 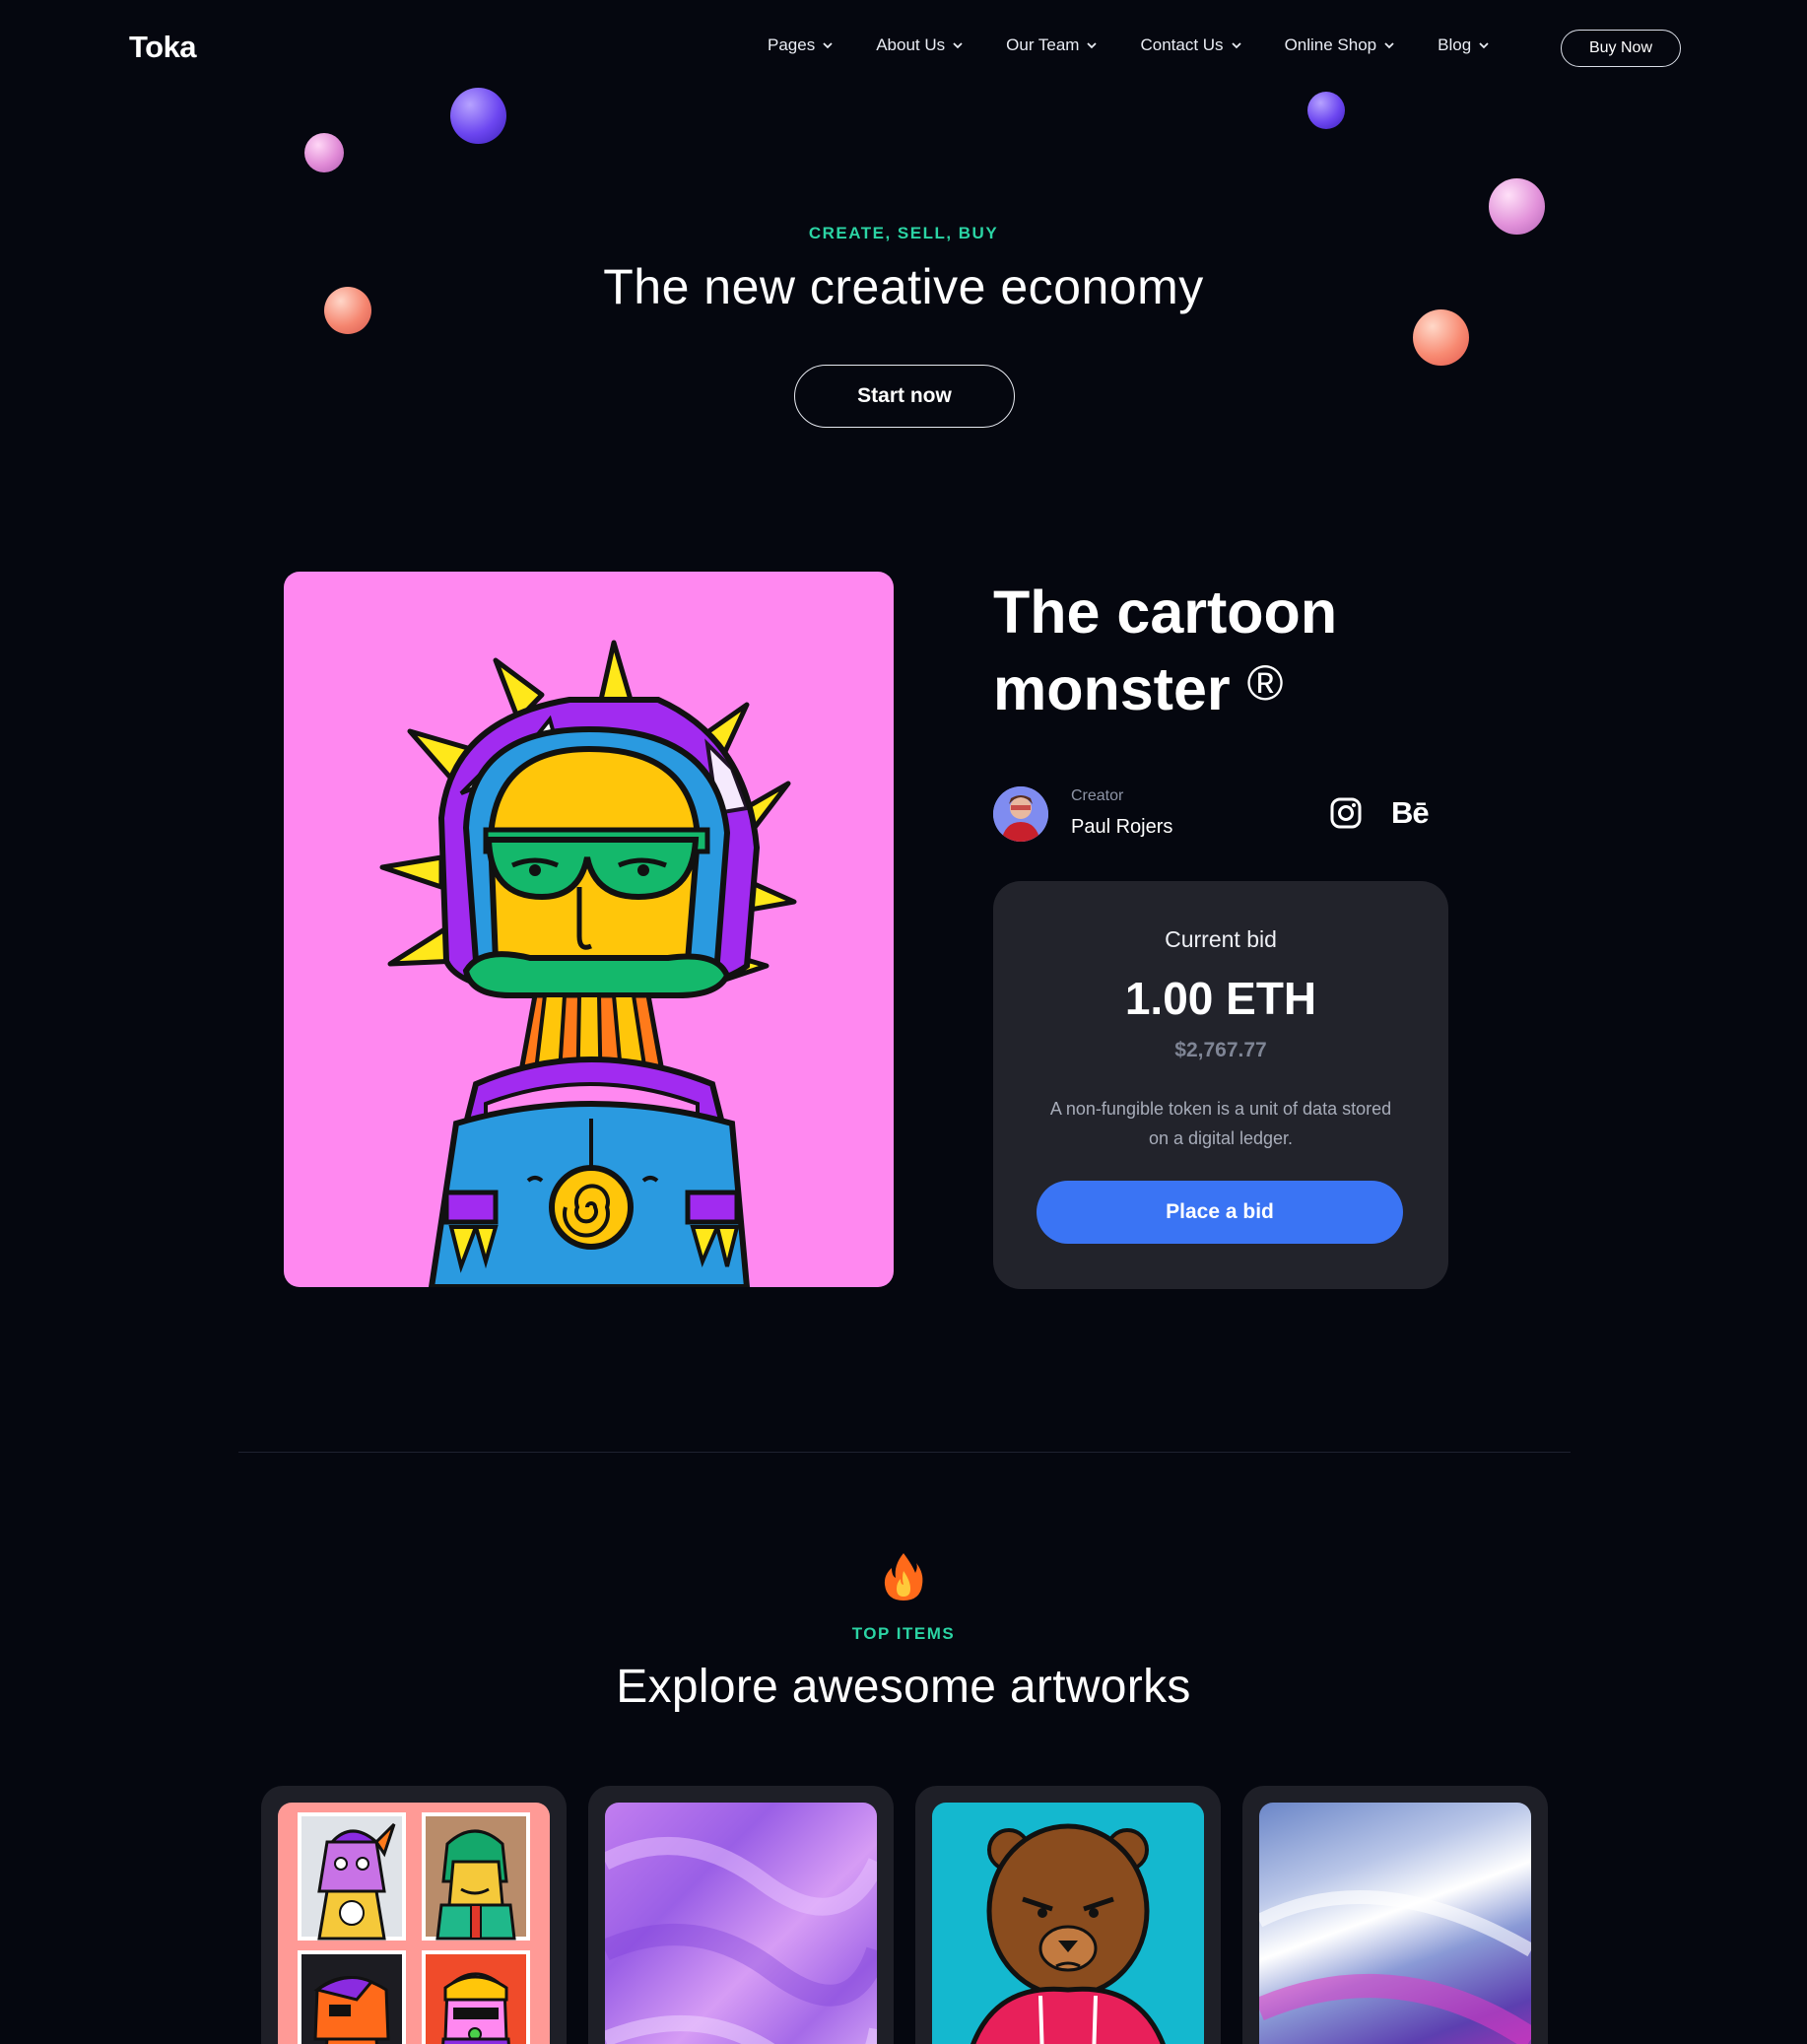 What do you see at coordinates (1346, 813) in the screenshot?
I see `instagram-icon` at bounding box center [1346, 813].